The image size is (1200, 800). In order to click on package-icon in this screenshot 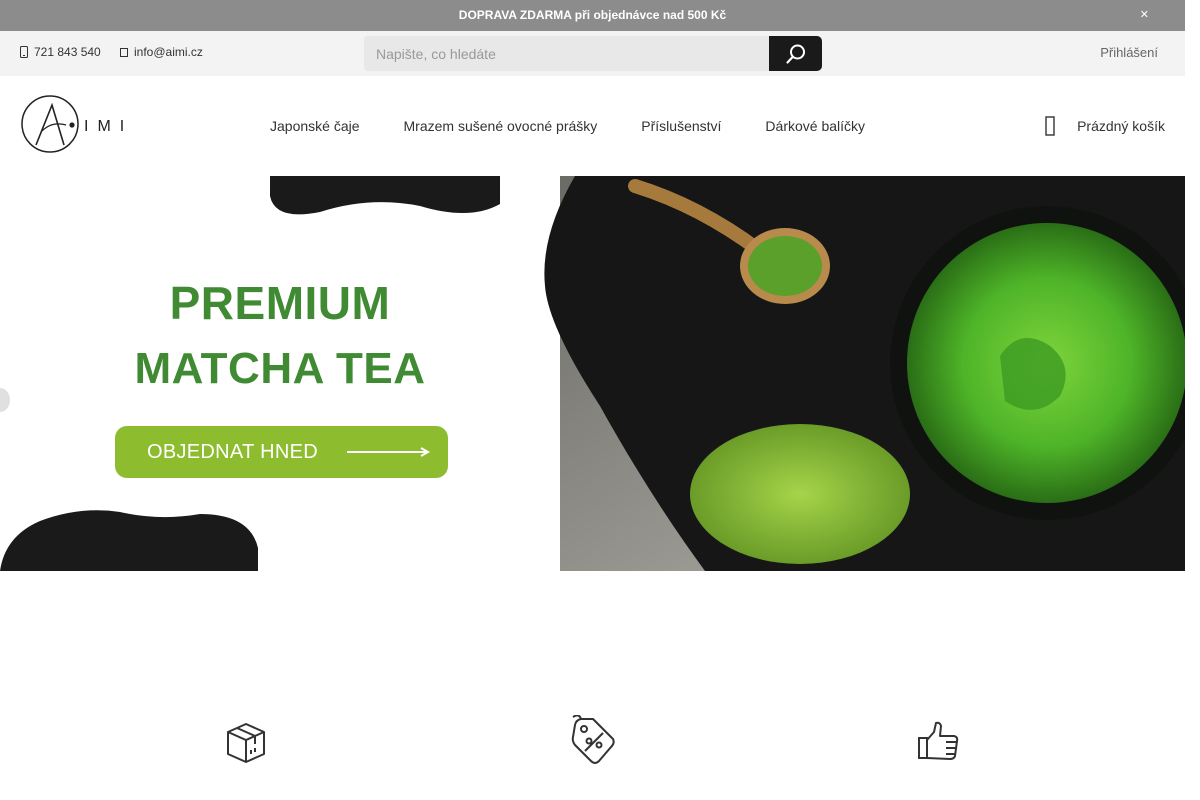, I will do `click(246, 744)`.